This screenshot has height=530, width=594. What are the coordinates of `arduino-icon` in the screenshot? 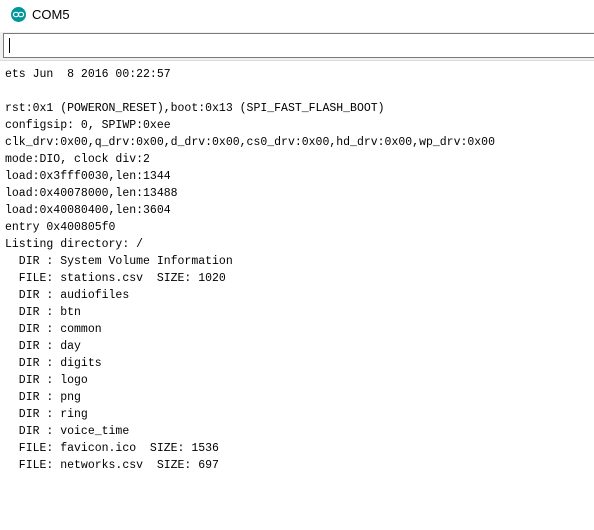 It's located at (18, 14).